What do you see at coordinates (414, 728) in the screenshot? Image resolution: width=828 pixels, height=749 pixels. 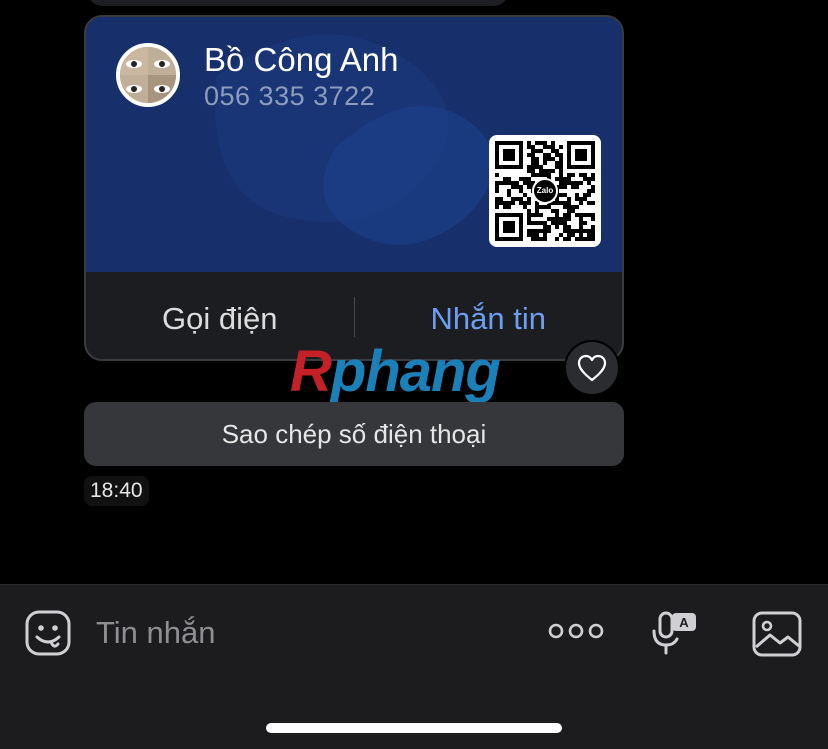 I see `home-indicator` at bounding box center [414, 728].